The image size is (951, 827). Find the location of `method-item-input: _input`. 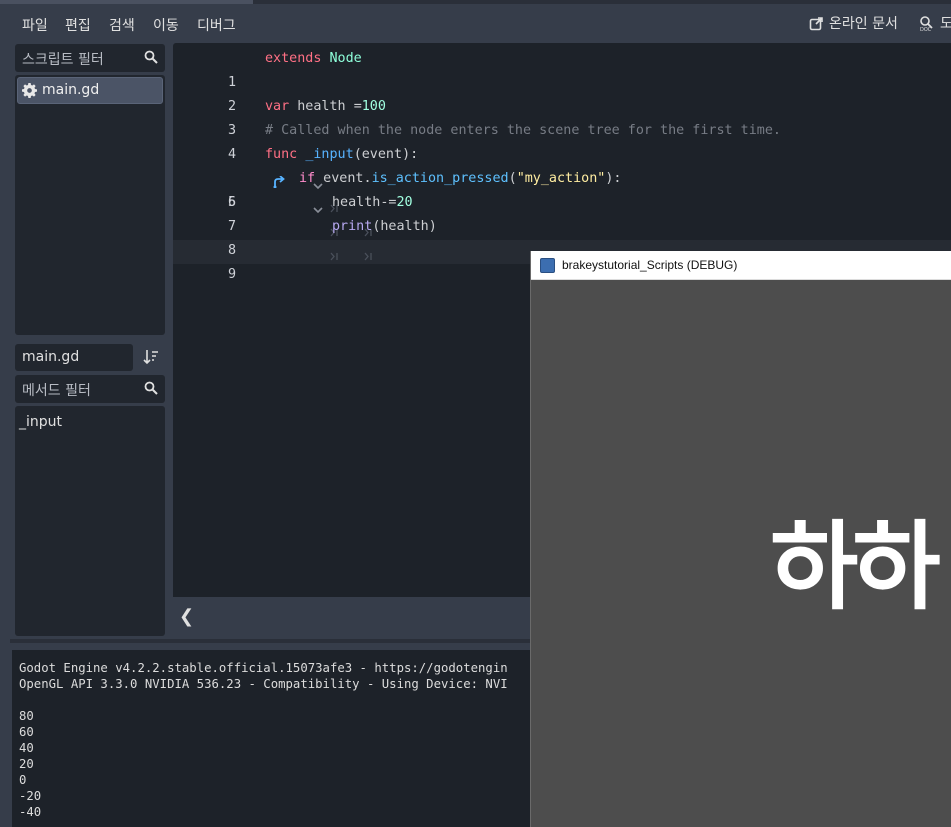

method-item-input: _input is located at coordinates (40, 422).